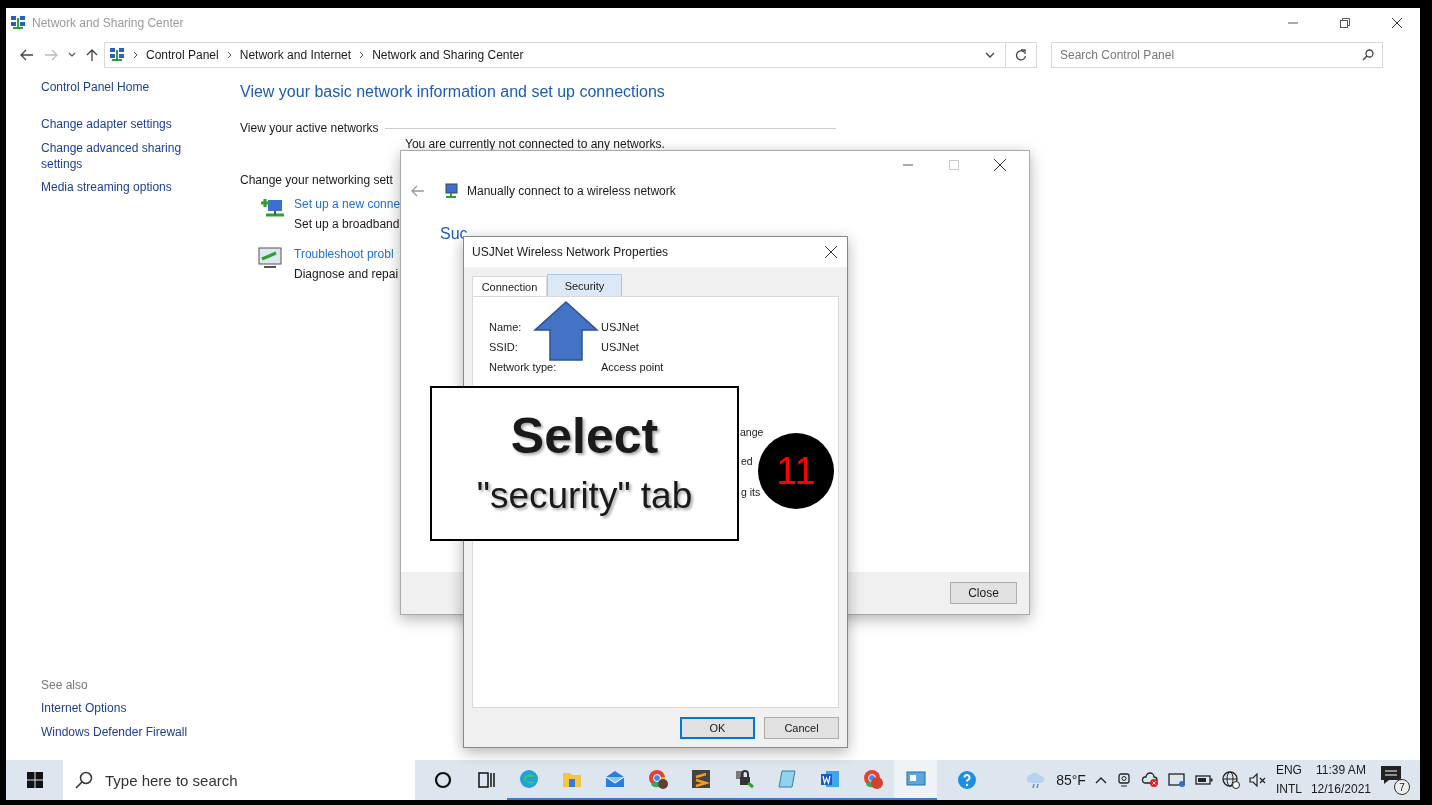 Image resolution: width=1432 pixels, height=805 pixels. Describe the element at coordinates (1176, 780) in the screenshot. I see `monitor-sync-icon` at that location.